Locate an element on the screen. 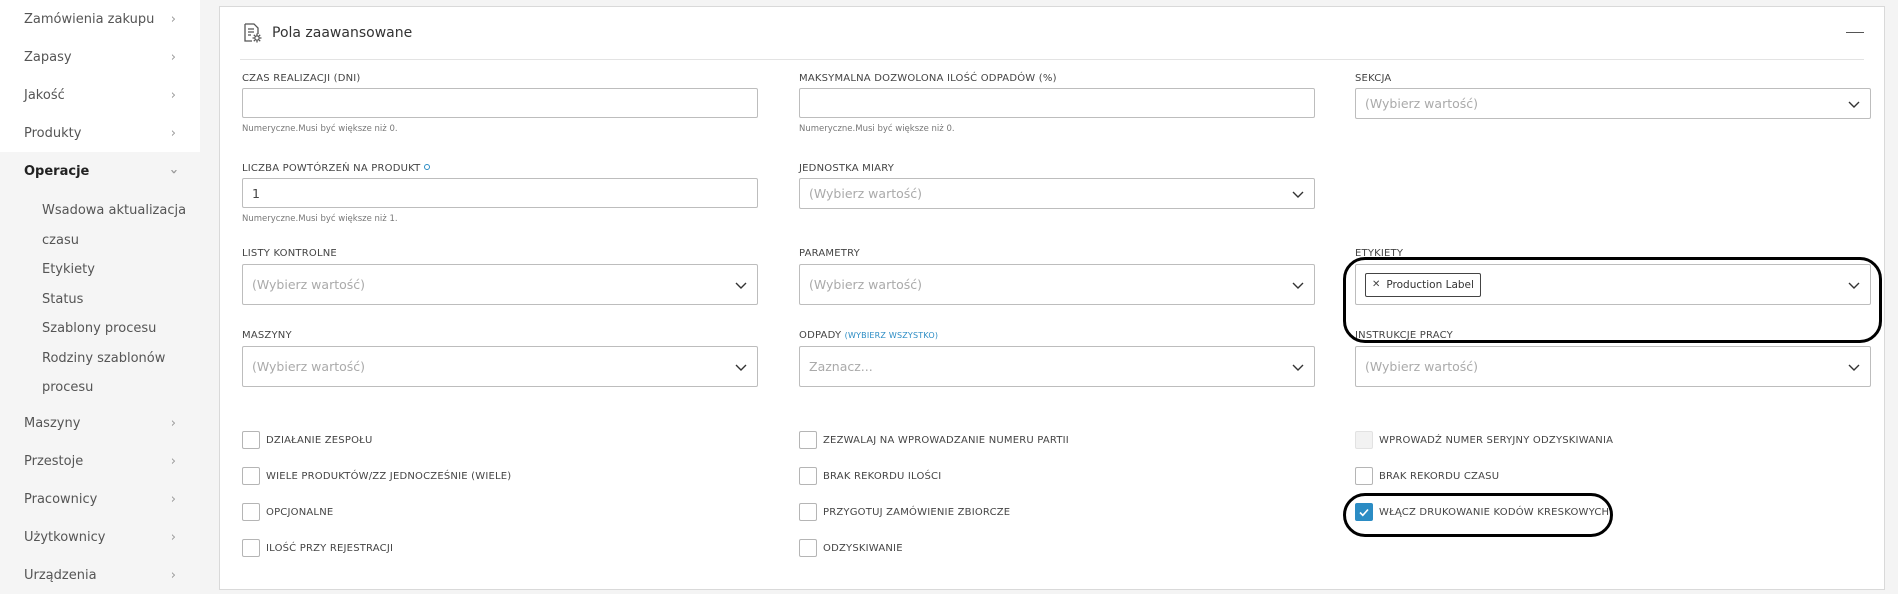  sidebar-item-label: Użytkownicy is located at coordinates (65, 537).